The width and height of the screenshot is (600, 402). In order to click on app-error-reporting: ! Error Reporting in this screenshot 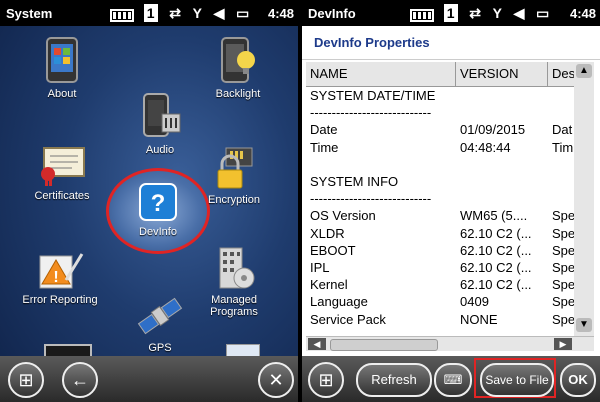, I will do `click(60, 278)`.